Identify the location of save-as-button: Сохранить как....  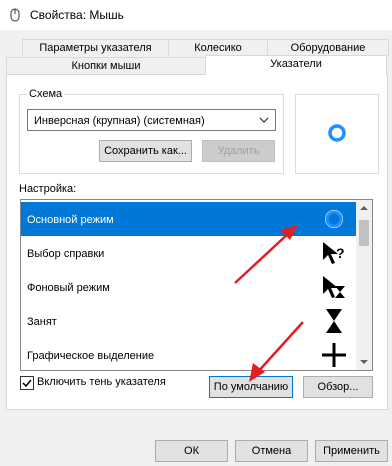
(145, 151).